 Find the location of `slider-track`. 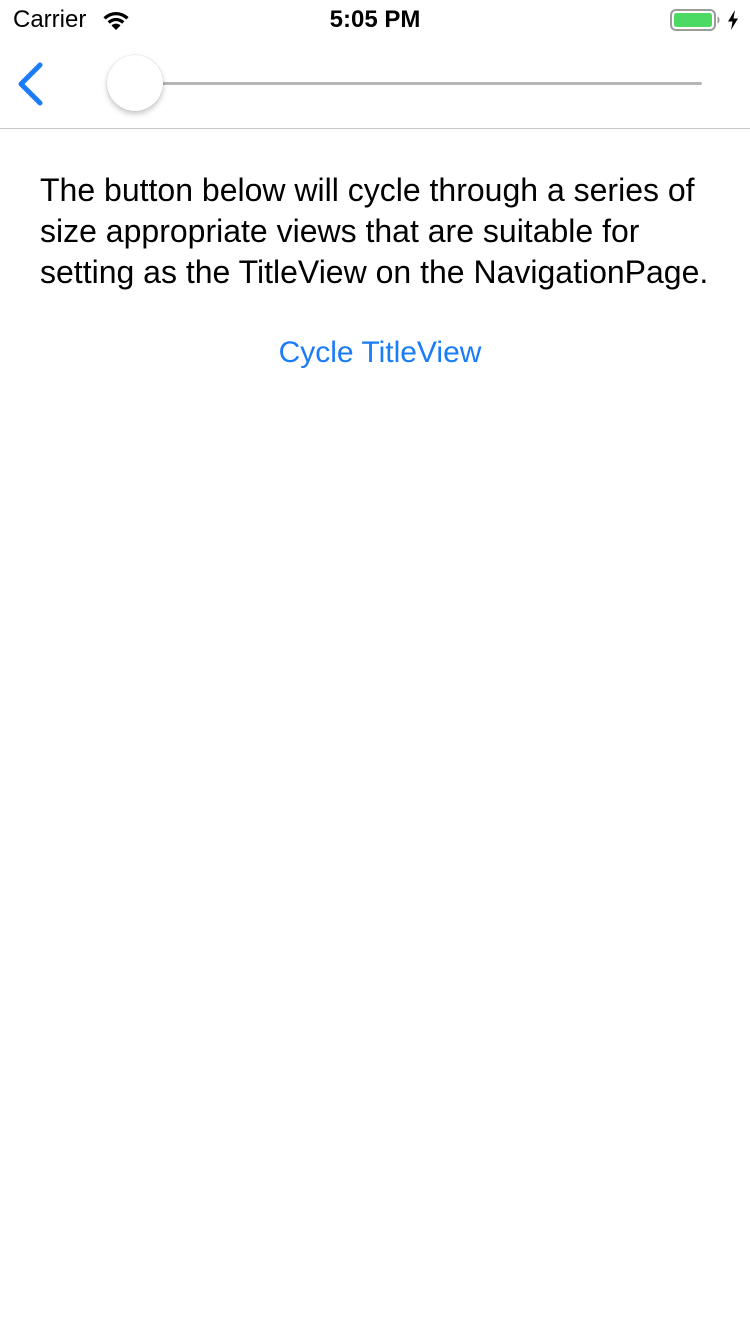

slider-track is located at coordinates (418, 83).